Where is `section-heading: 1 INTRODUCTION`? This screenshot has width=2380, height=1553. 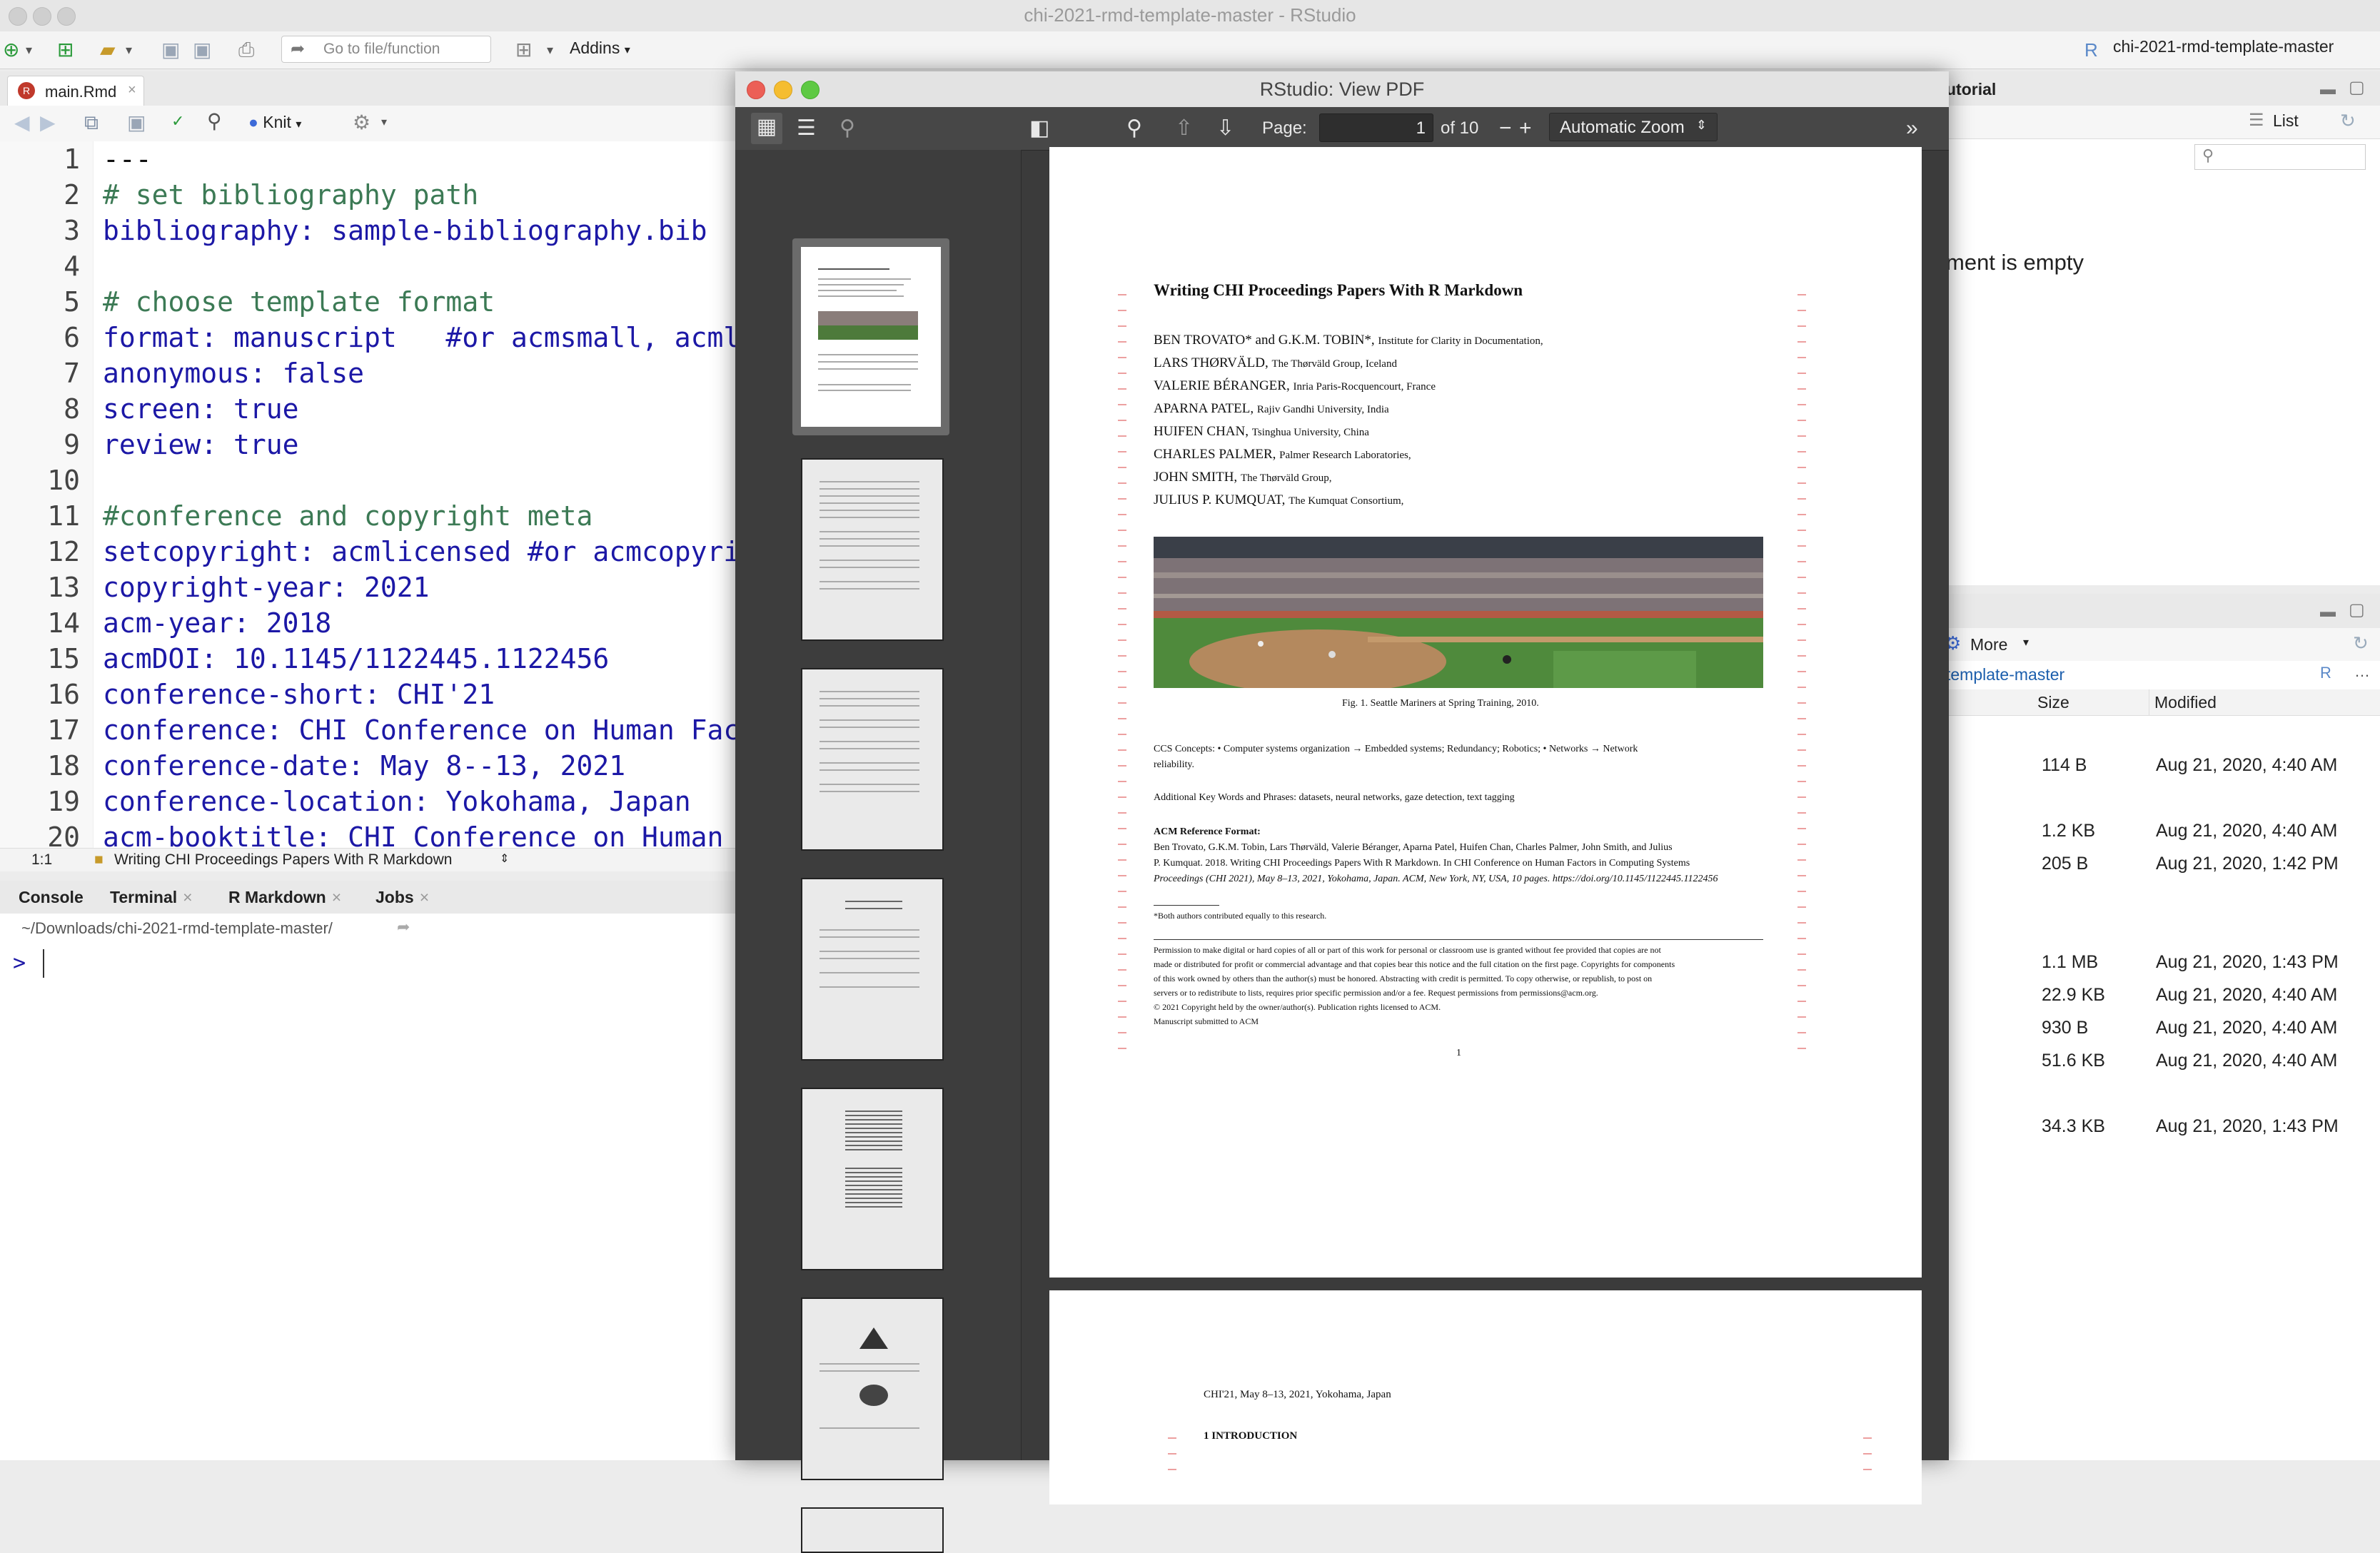
section-heading: 1 INTRODUCTION is located at coordinates (1251, 1436).